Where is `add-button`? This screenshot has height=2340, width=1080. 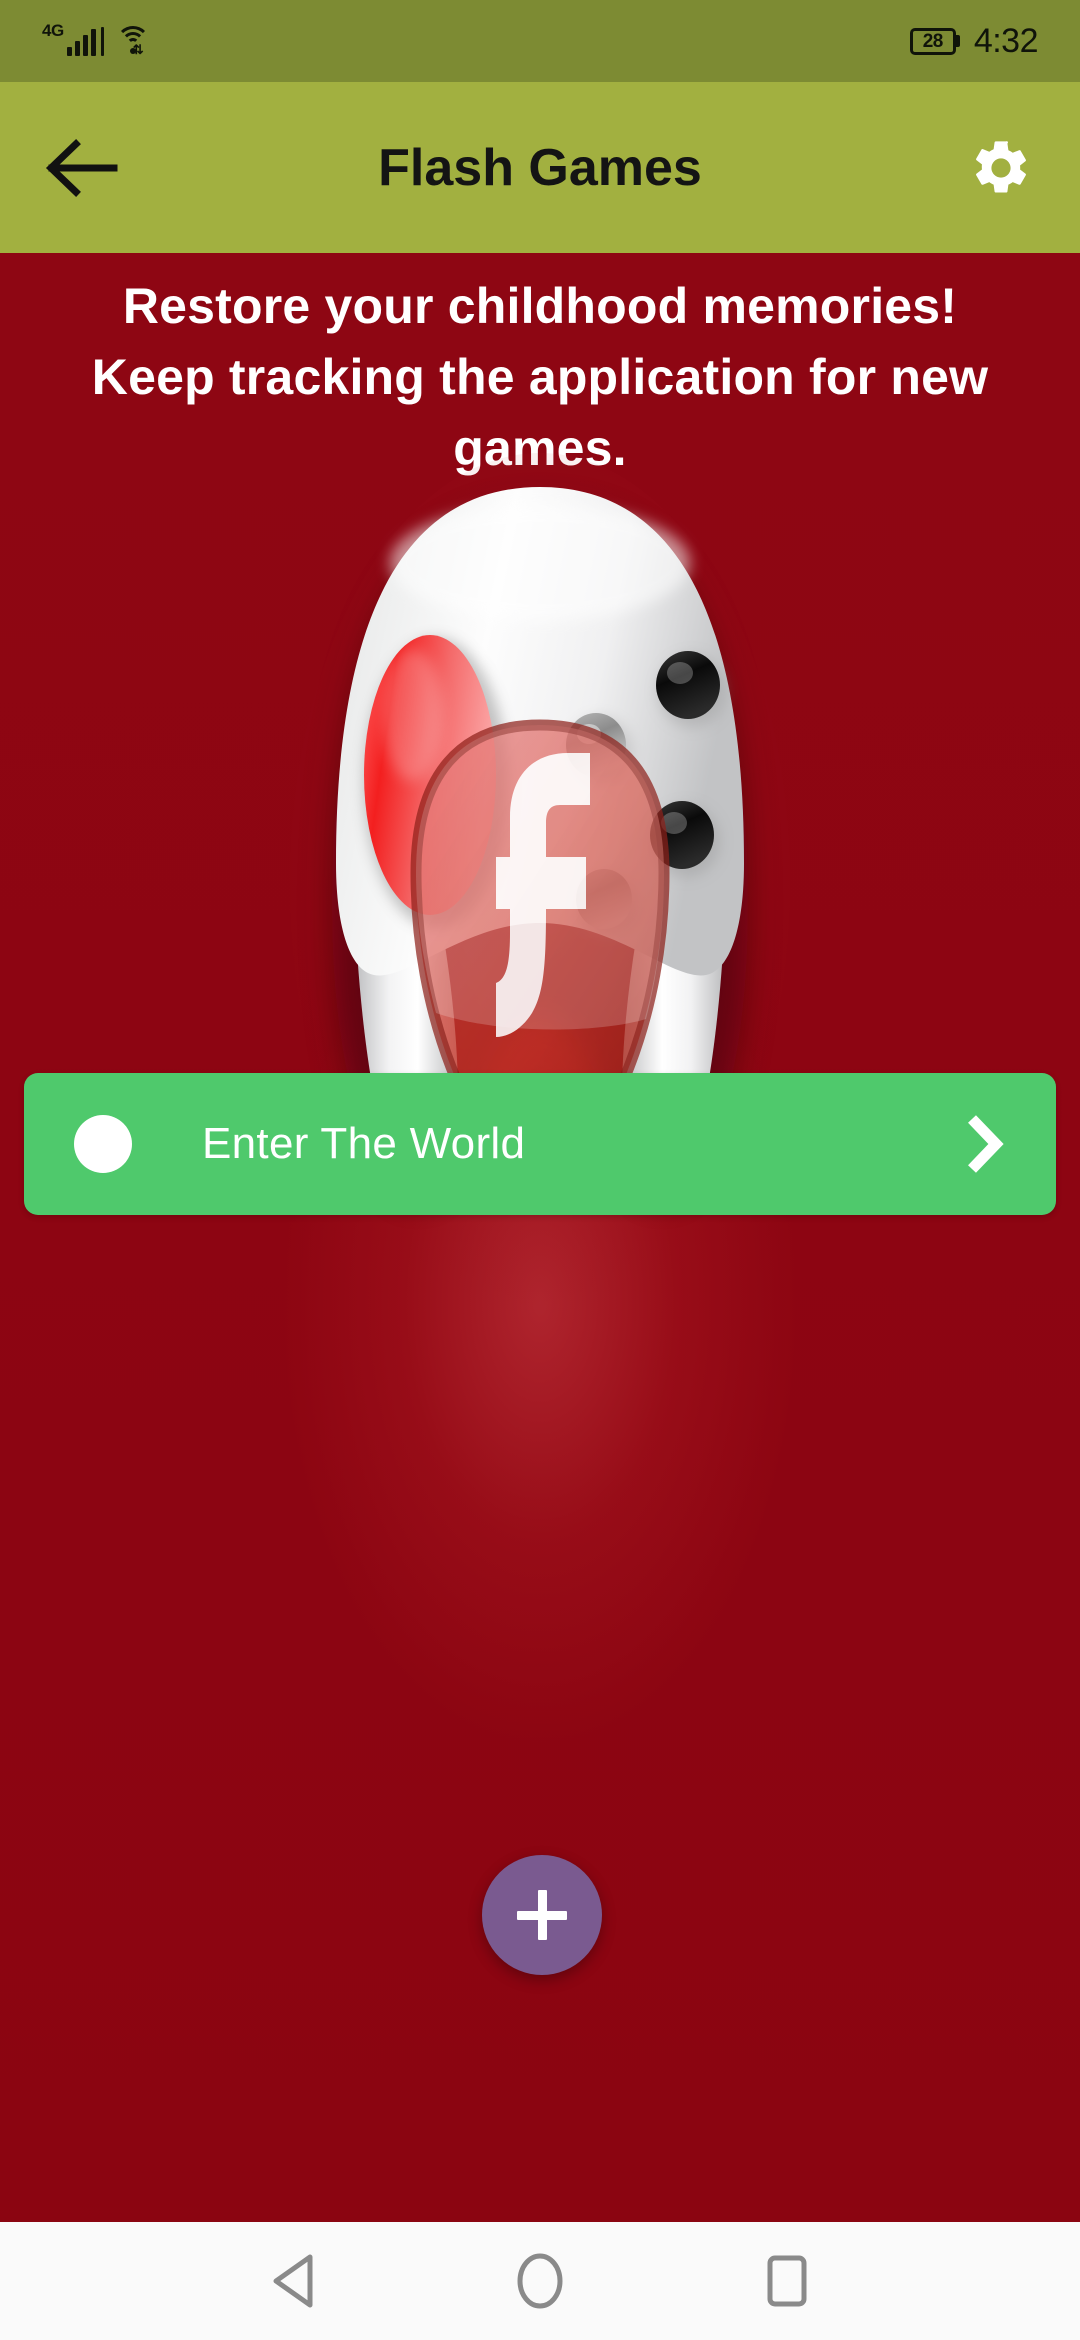
add-button is located at coordinates (542, 1915).